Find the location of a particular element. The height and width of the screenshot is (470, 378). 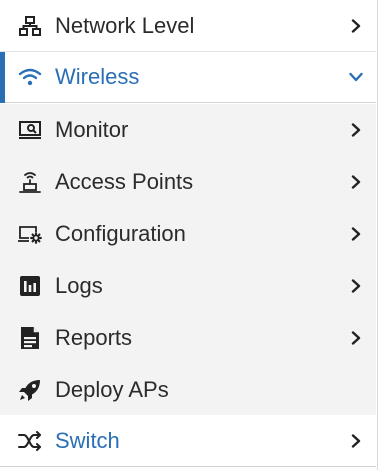

menu-item-label: Reports is located at coordinates (94, 337).